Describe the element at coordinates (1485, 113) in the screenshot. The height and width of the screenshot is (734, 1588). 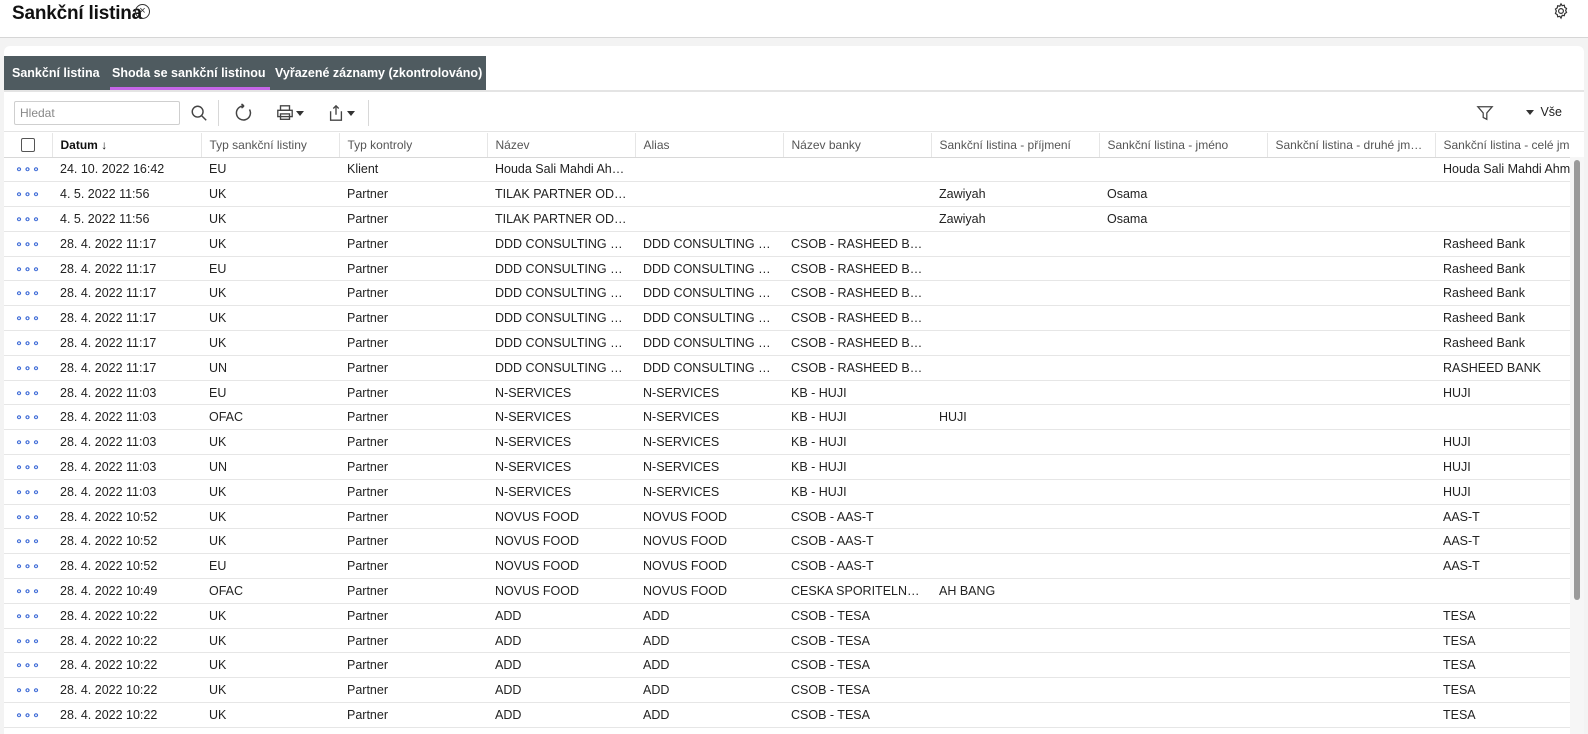
I see `filter-button` at that location.